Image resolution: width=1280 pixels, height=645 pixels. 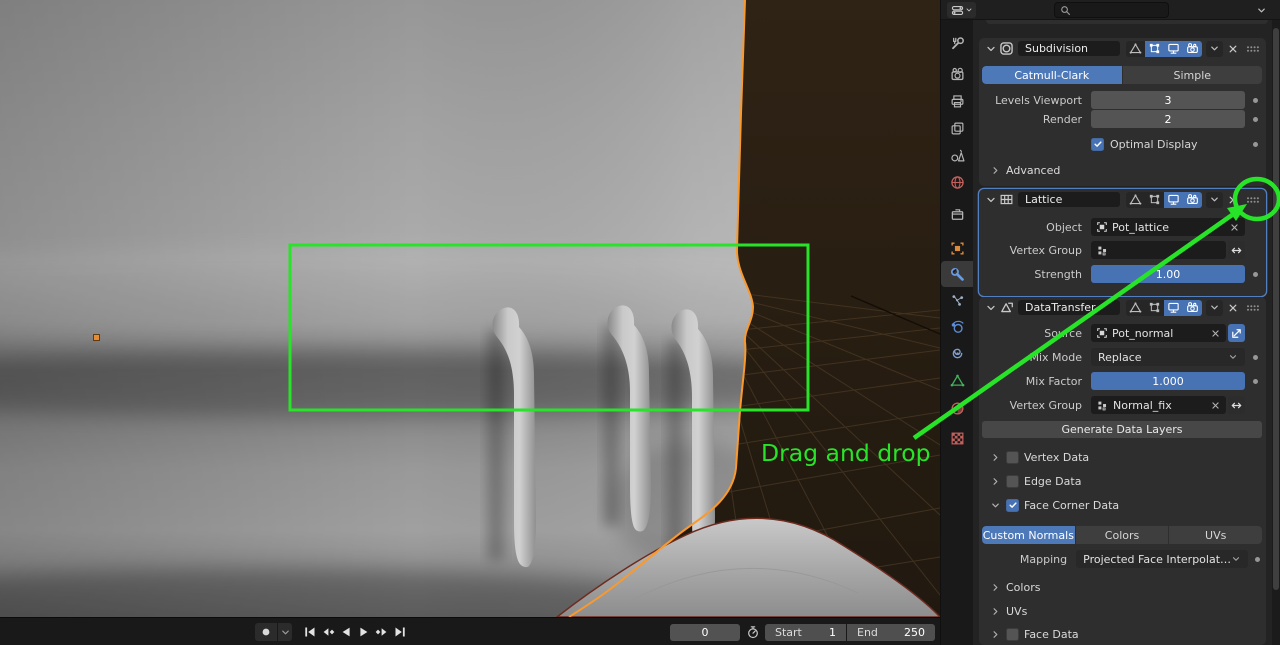 What do you see at coordinates (1158, 405) in the screenshot?
I see `dt-vertex-group-field: Normal_fix` at bounding box center [1158, 405].